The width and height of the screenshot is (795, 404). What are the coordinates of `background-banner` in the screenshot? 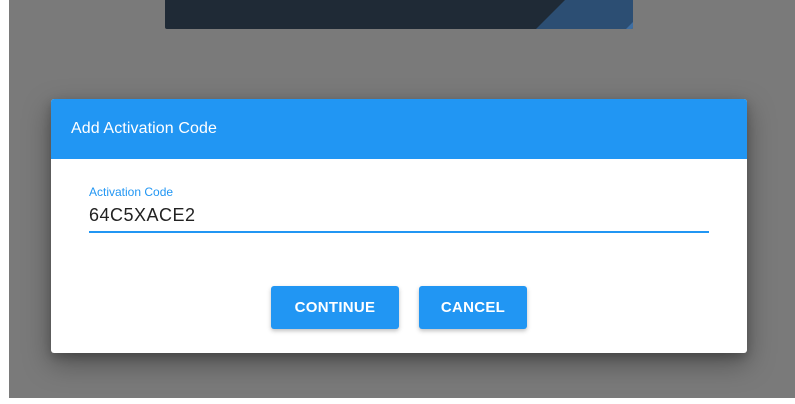 It's located at (399, 14).